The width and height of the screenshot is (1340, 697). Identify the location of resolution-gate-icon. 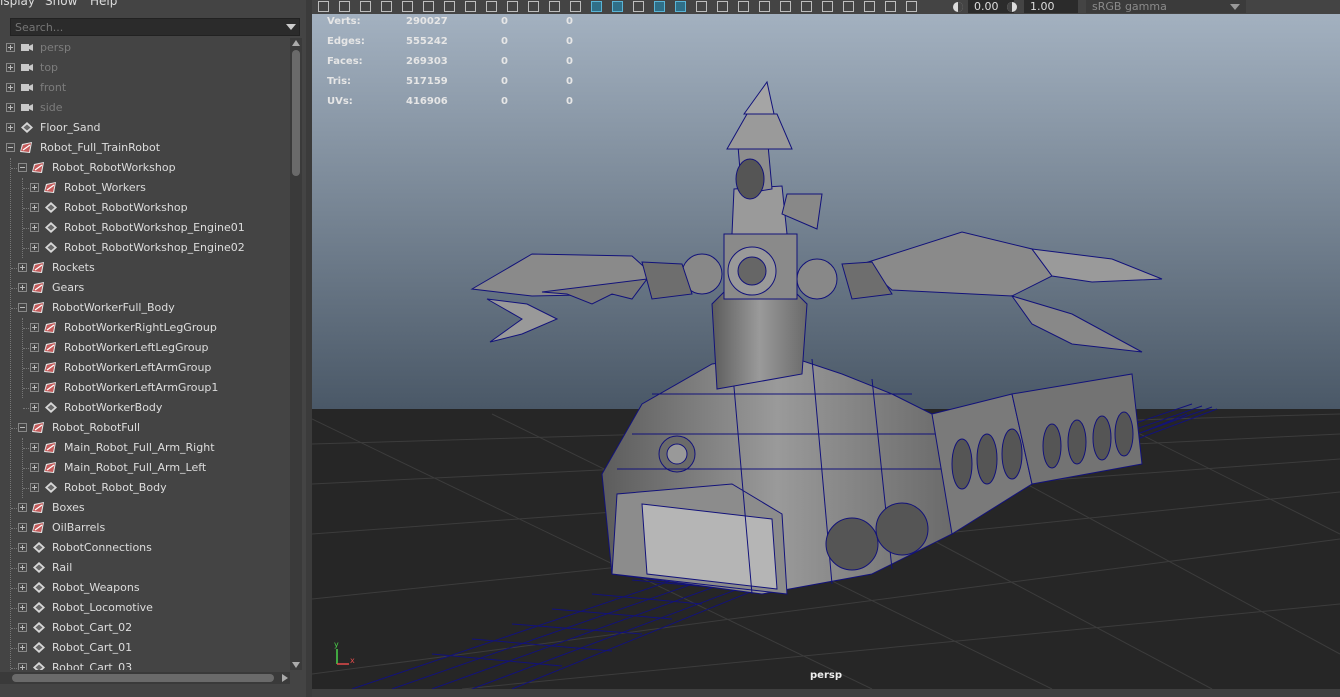
(470, 6).